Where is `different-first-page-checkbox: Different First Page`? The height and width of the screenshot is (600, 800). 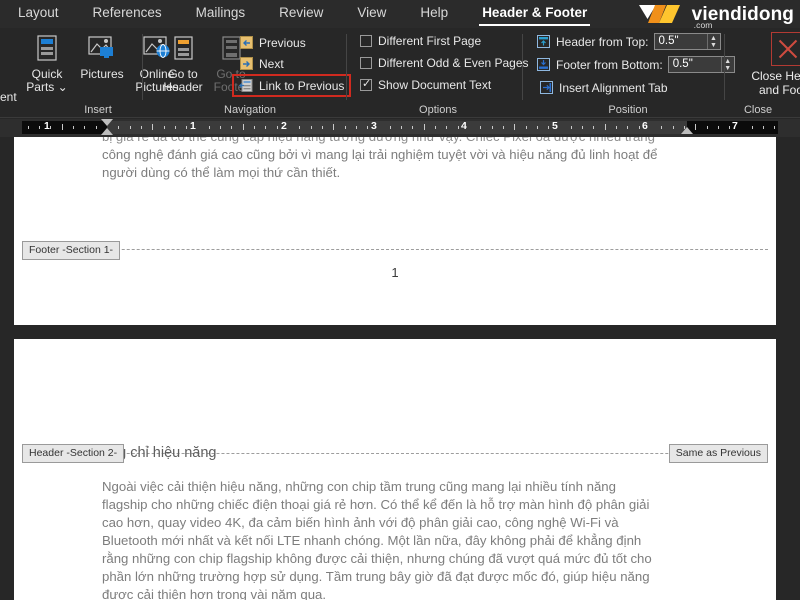
different-first-page-checkbox: Different First Page is located at coordinates (420, 41).